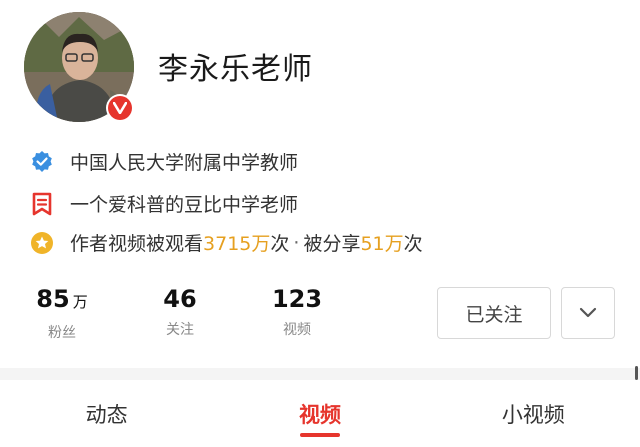 The height and width of the screenshot is (447, 640). What do you see at coordinates (237, 244) in the screenshot?
I see `views-count: 3715万` at bounding box center [237, 244].